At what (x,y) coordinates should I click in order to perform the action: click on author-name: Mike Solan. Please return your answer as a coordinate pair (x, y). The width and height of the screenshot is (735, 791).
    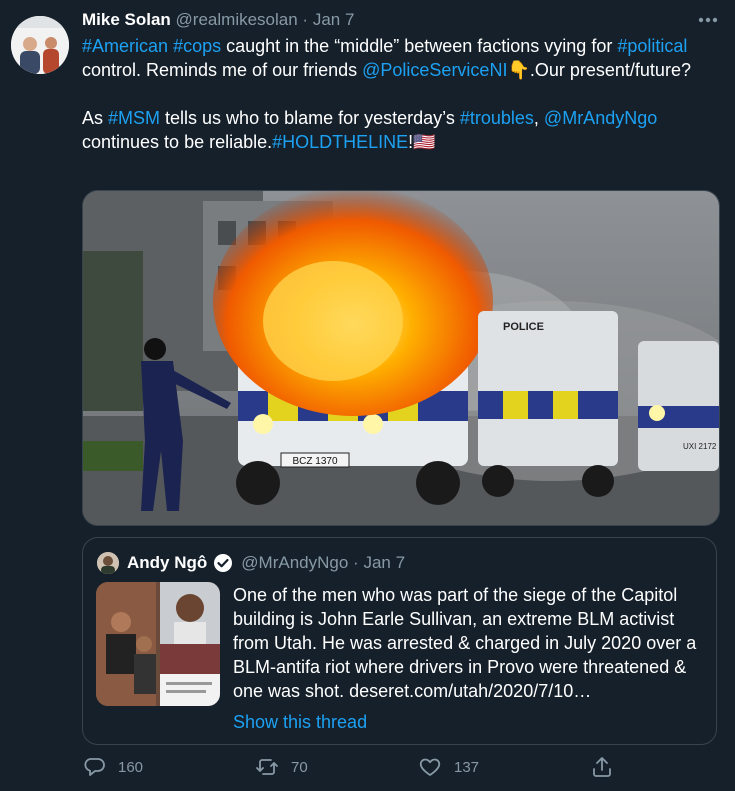
    Looking at the image, I should click on (126, 19).